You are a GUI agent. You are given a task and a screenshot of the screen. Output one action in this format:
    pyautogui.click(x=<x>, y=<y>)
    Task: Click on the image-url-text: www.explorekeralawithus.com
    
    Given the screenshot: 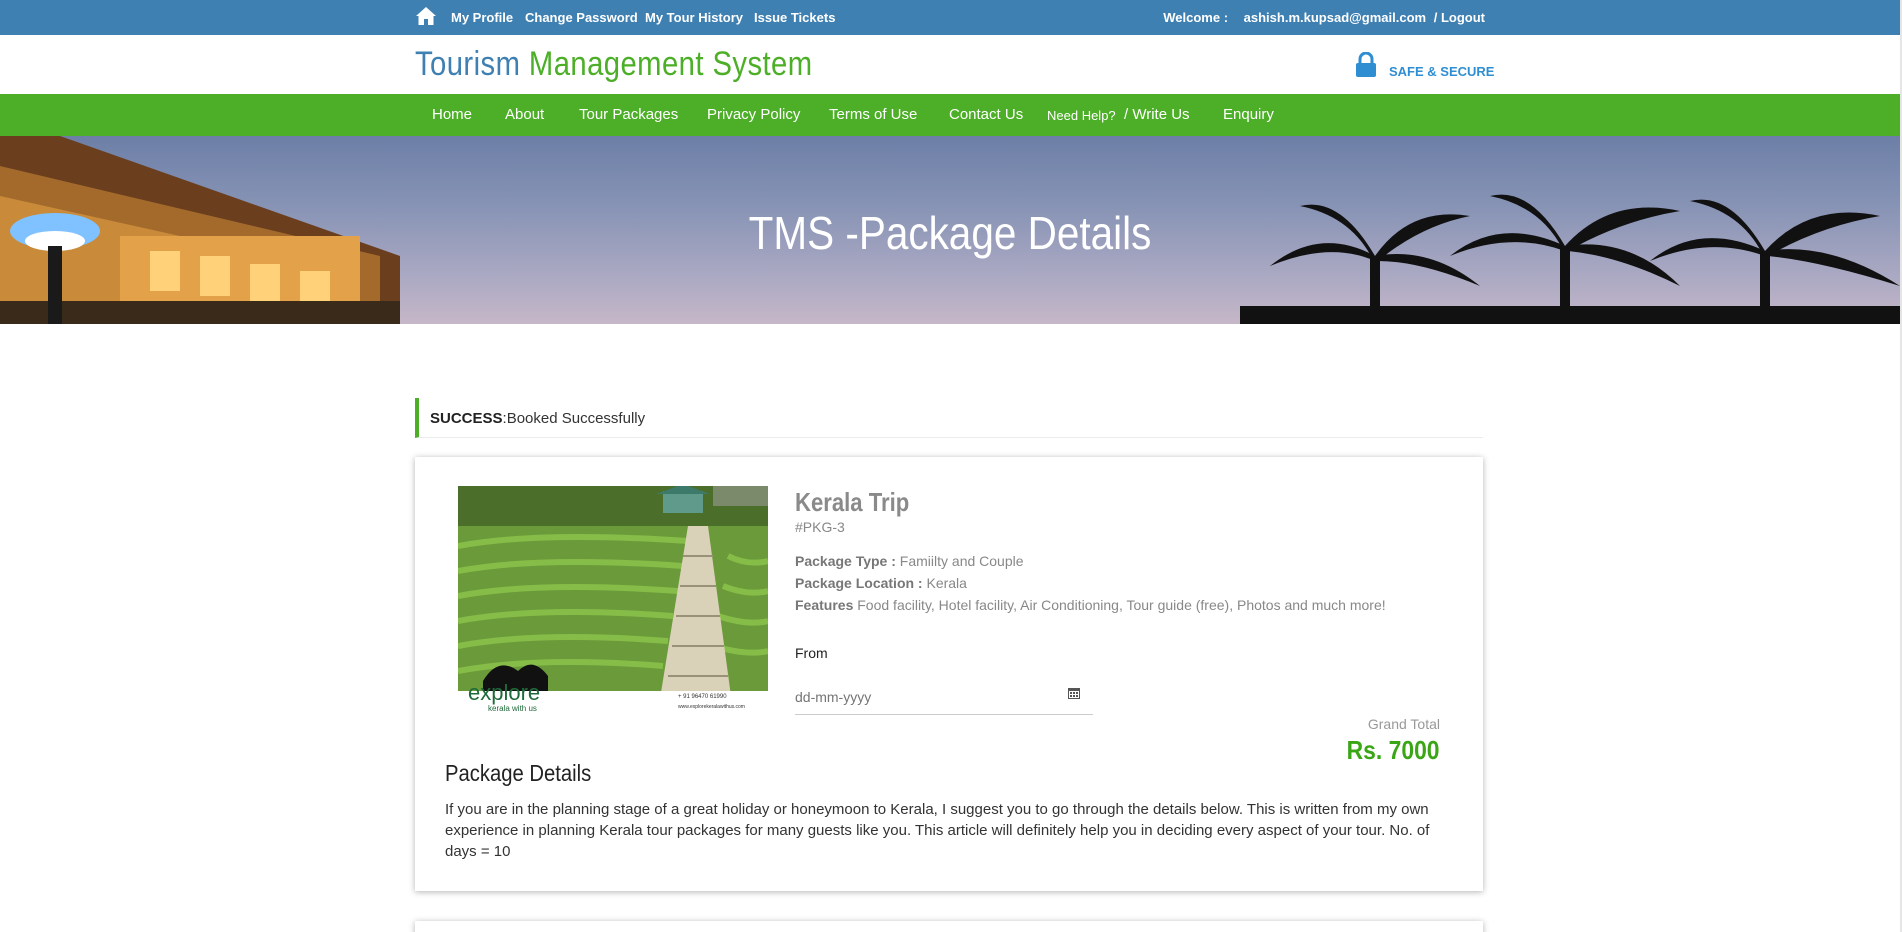 What is the action you would take?
    pyautogui.click(x=711, y=707)
    